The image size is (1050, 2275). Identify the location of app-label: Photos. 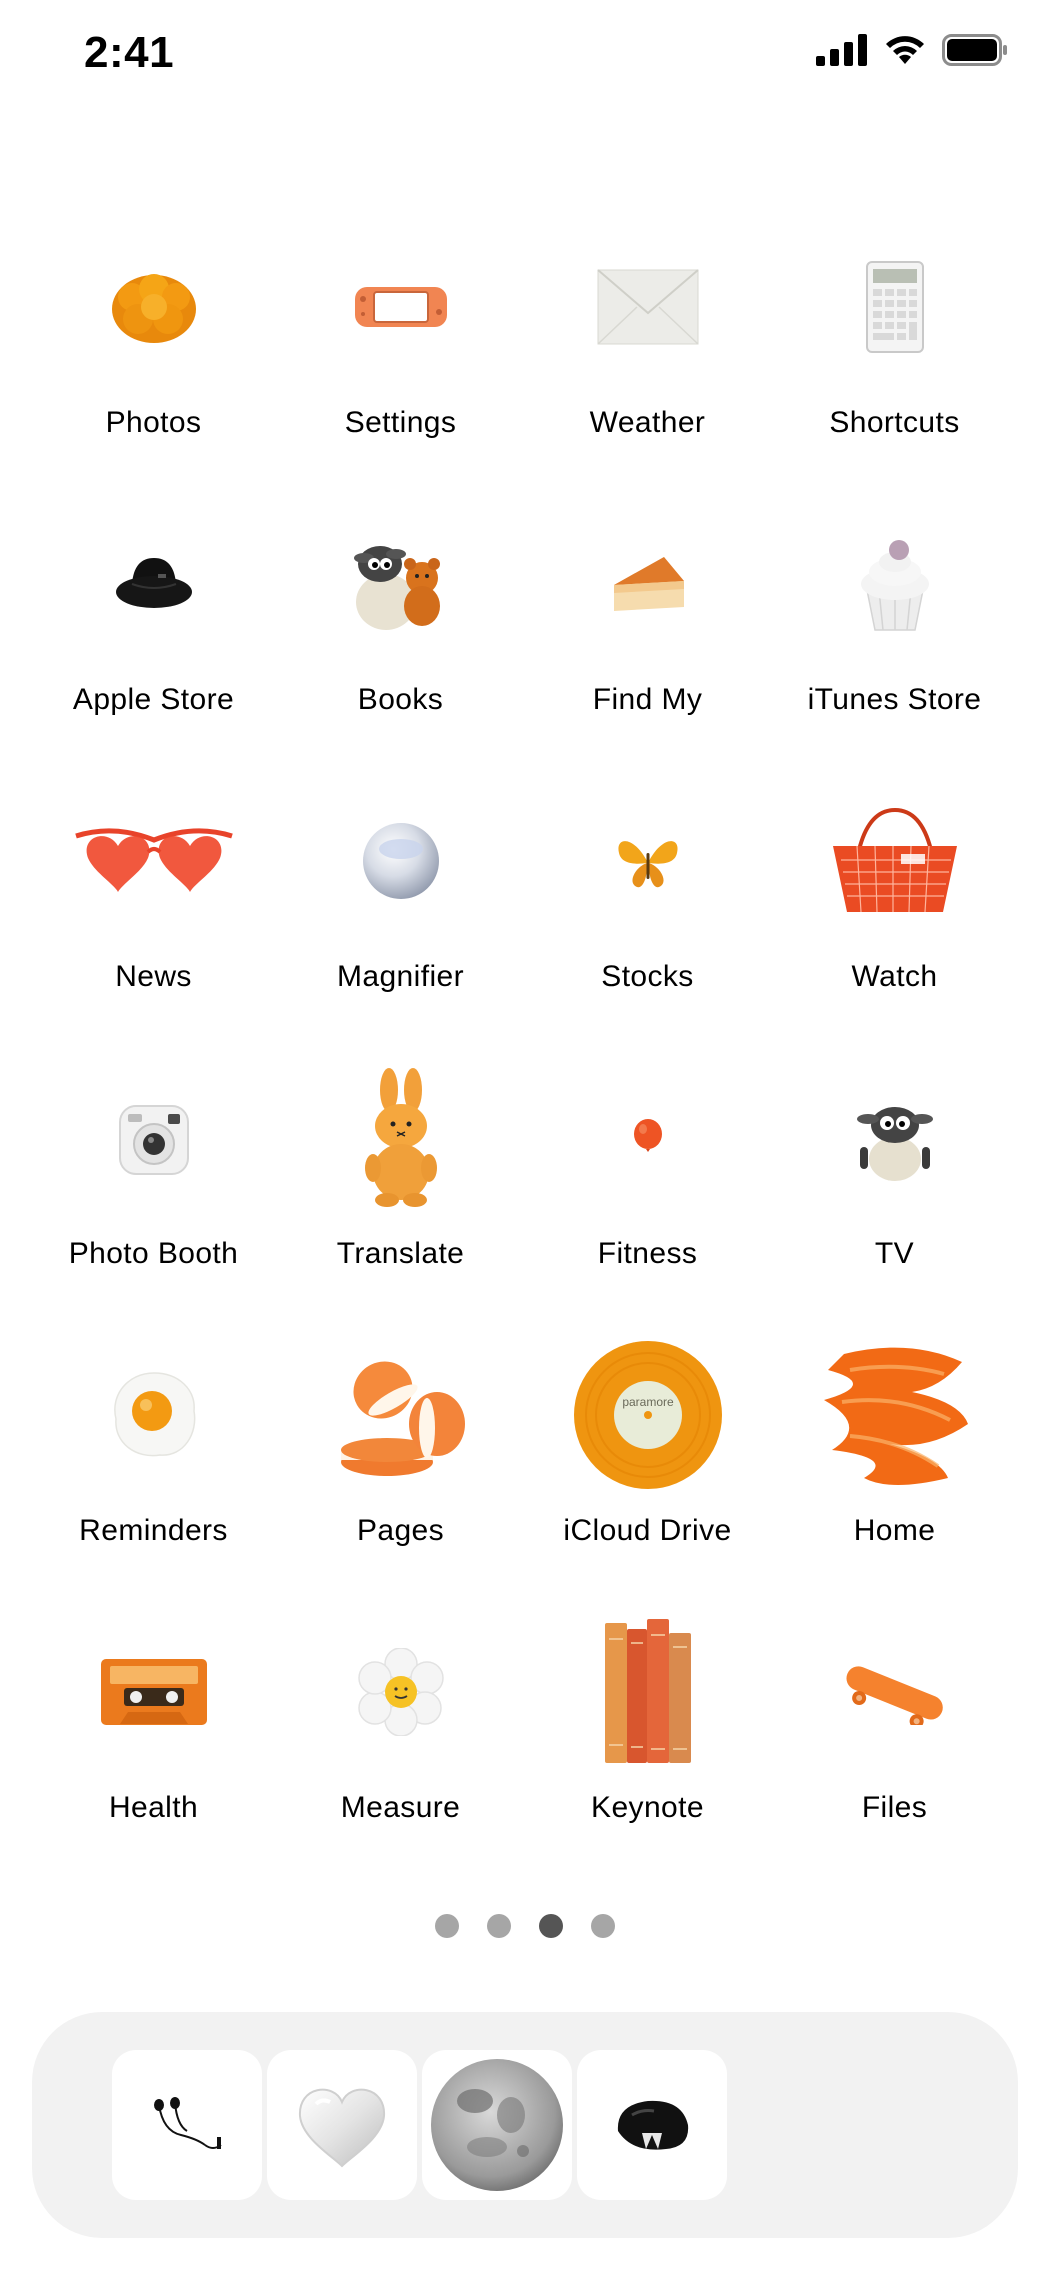
(153, 422).